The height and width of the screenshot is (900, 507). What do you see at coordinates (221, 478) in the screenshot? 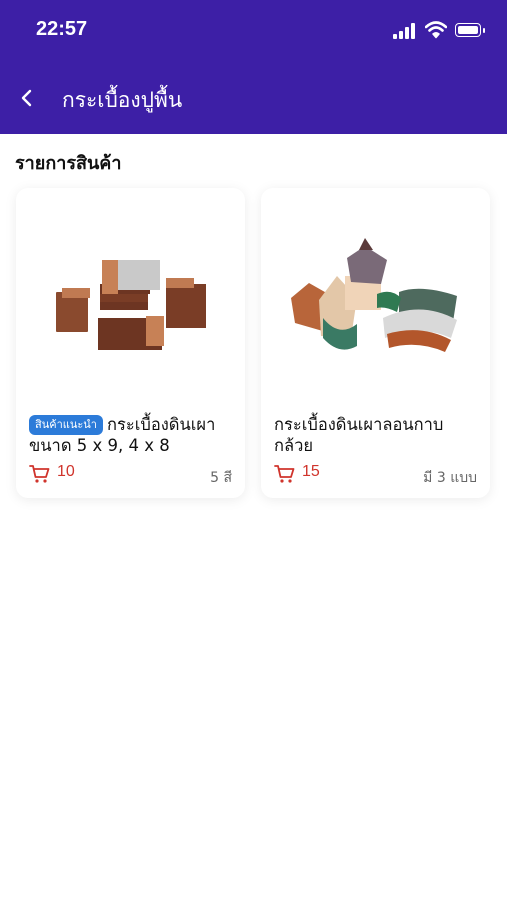
I see `variant-info: 5 สี` at bounding box center [221, 478].